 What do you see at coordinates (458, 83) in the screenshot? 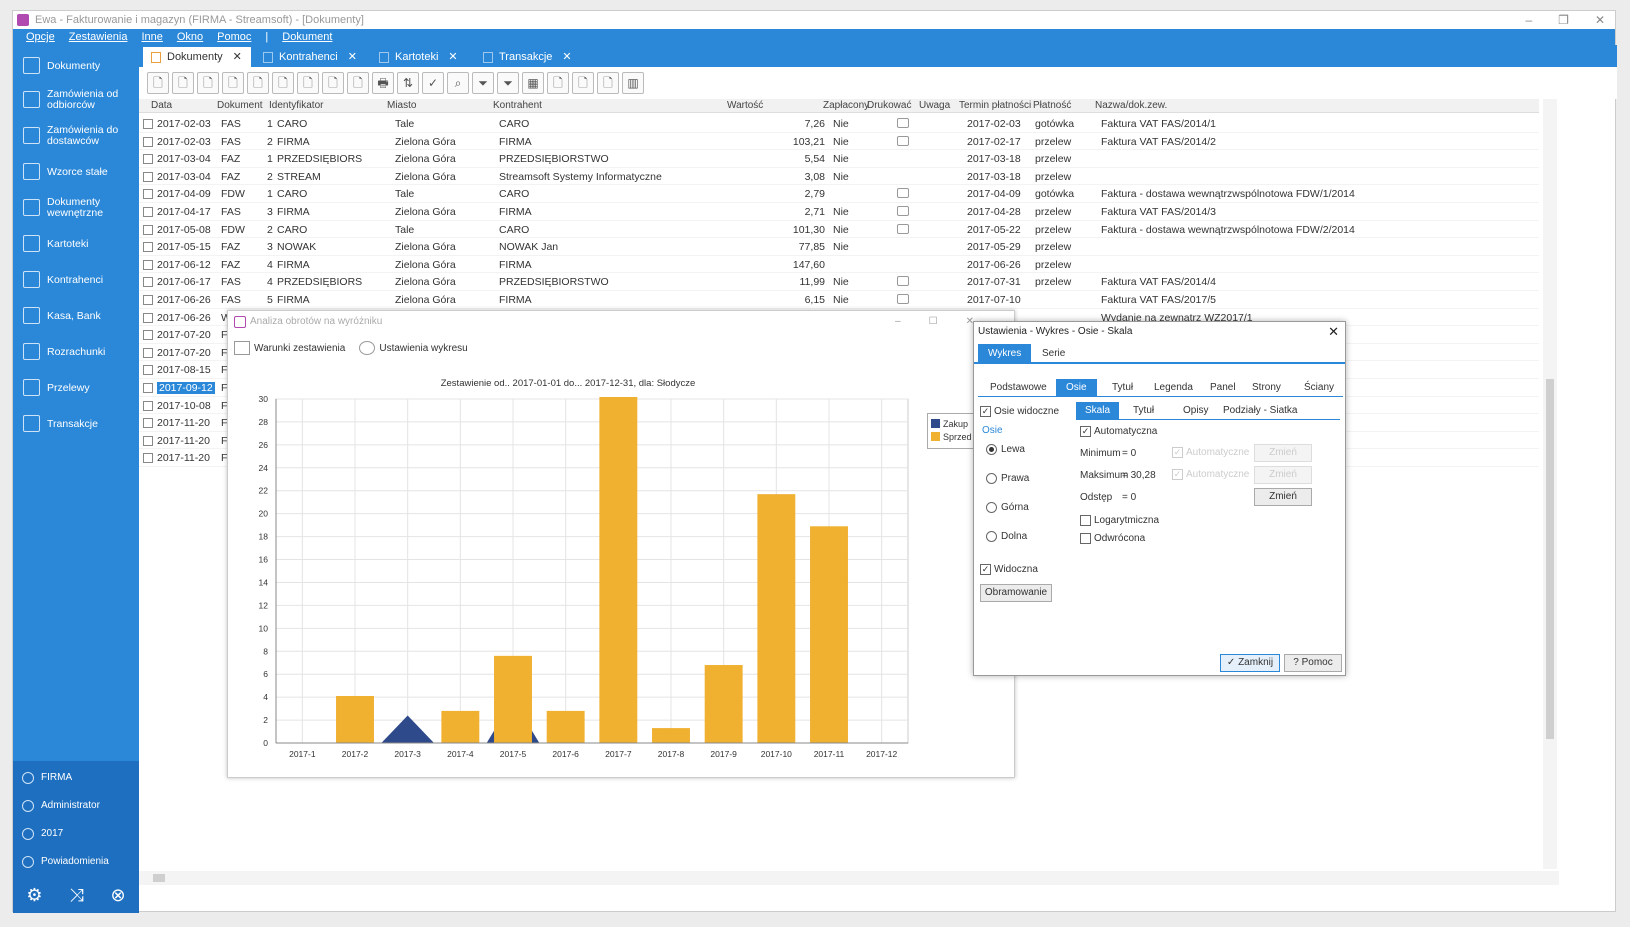
I see `toolbar-button-icon: ⌕` at bounding box center [458, 83].